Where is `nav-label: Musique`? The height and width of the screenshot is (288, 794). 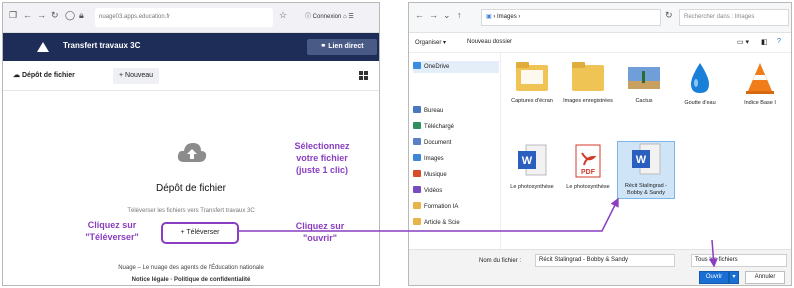 nav-label: Musique is located at coordinates (435, 175).